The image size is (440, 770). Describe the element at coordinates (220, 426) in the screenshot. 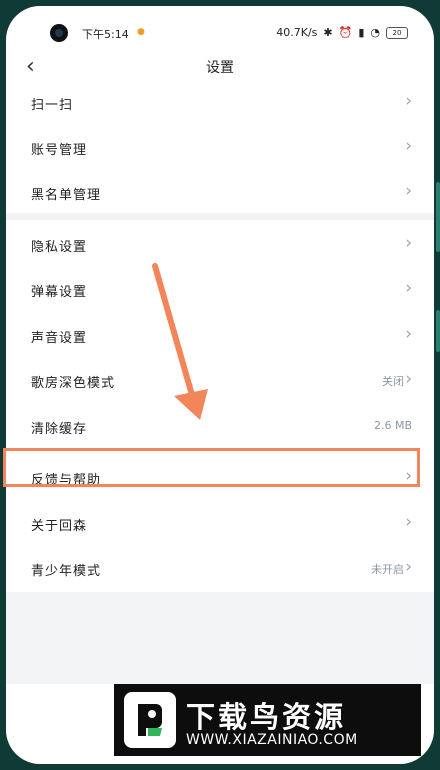

I see `settings-item-clear-cache: 清除缓存 2.6 MB` at that location.